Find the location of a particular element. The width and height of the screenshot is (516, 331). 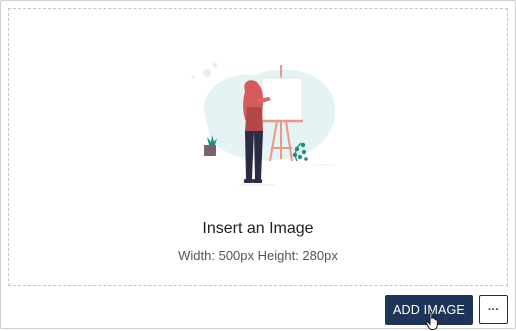

more-options-button: ··· is located at coordinates (493, 309).